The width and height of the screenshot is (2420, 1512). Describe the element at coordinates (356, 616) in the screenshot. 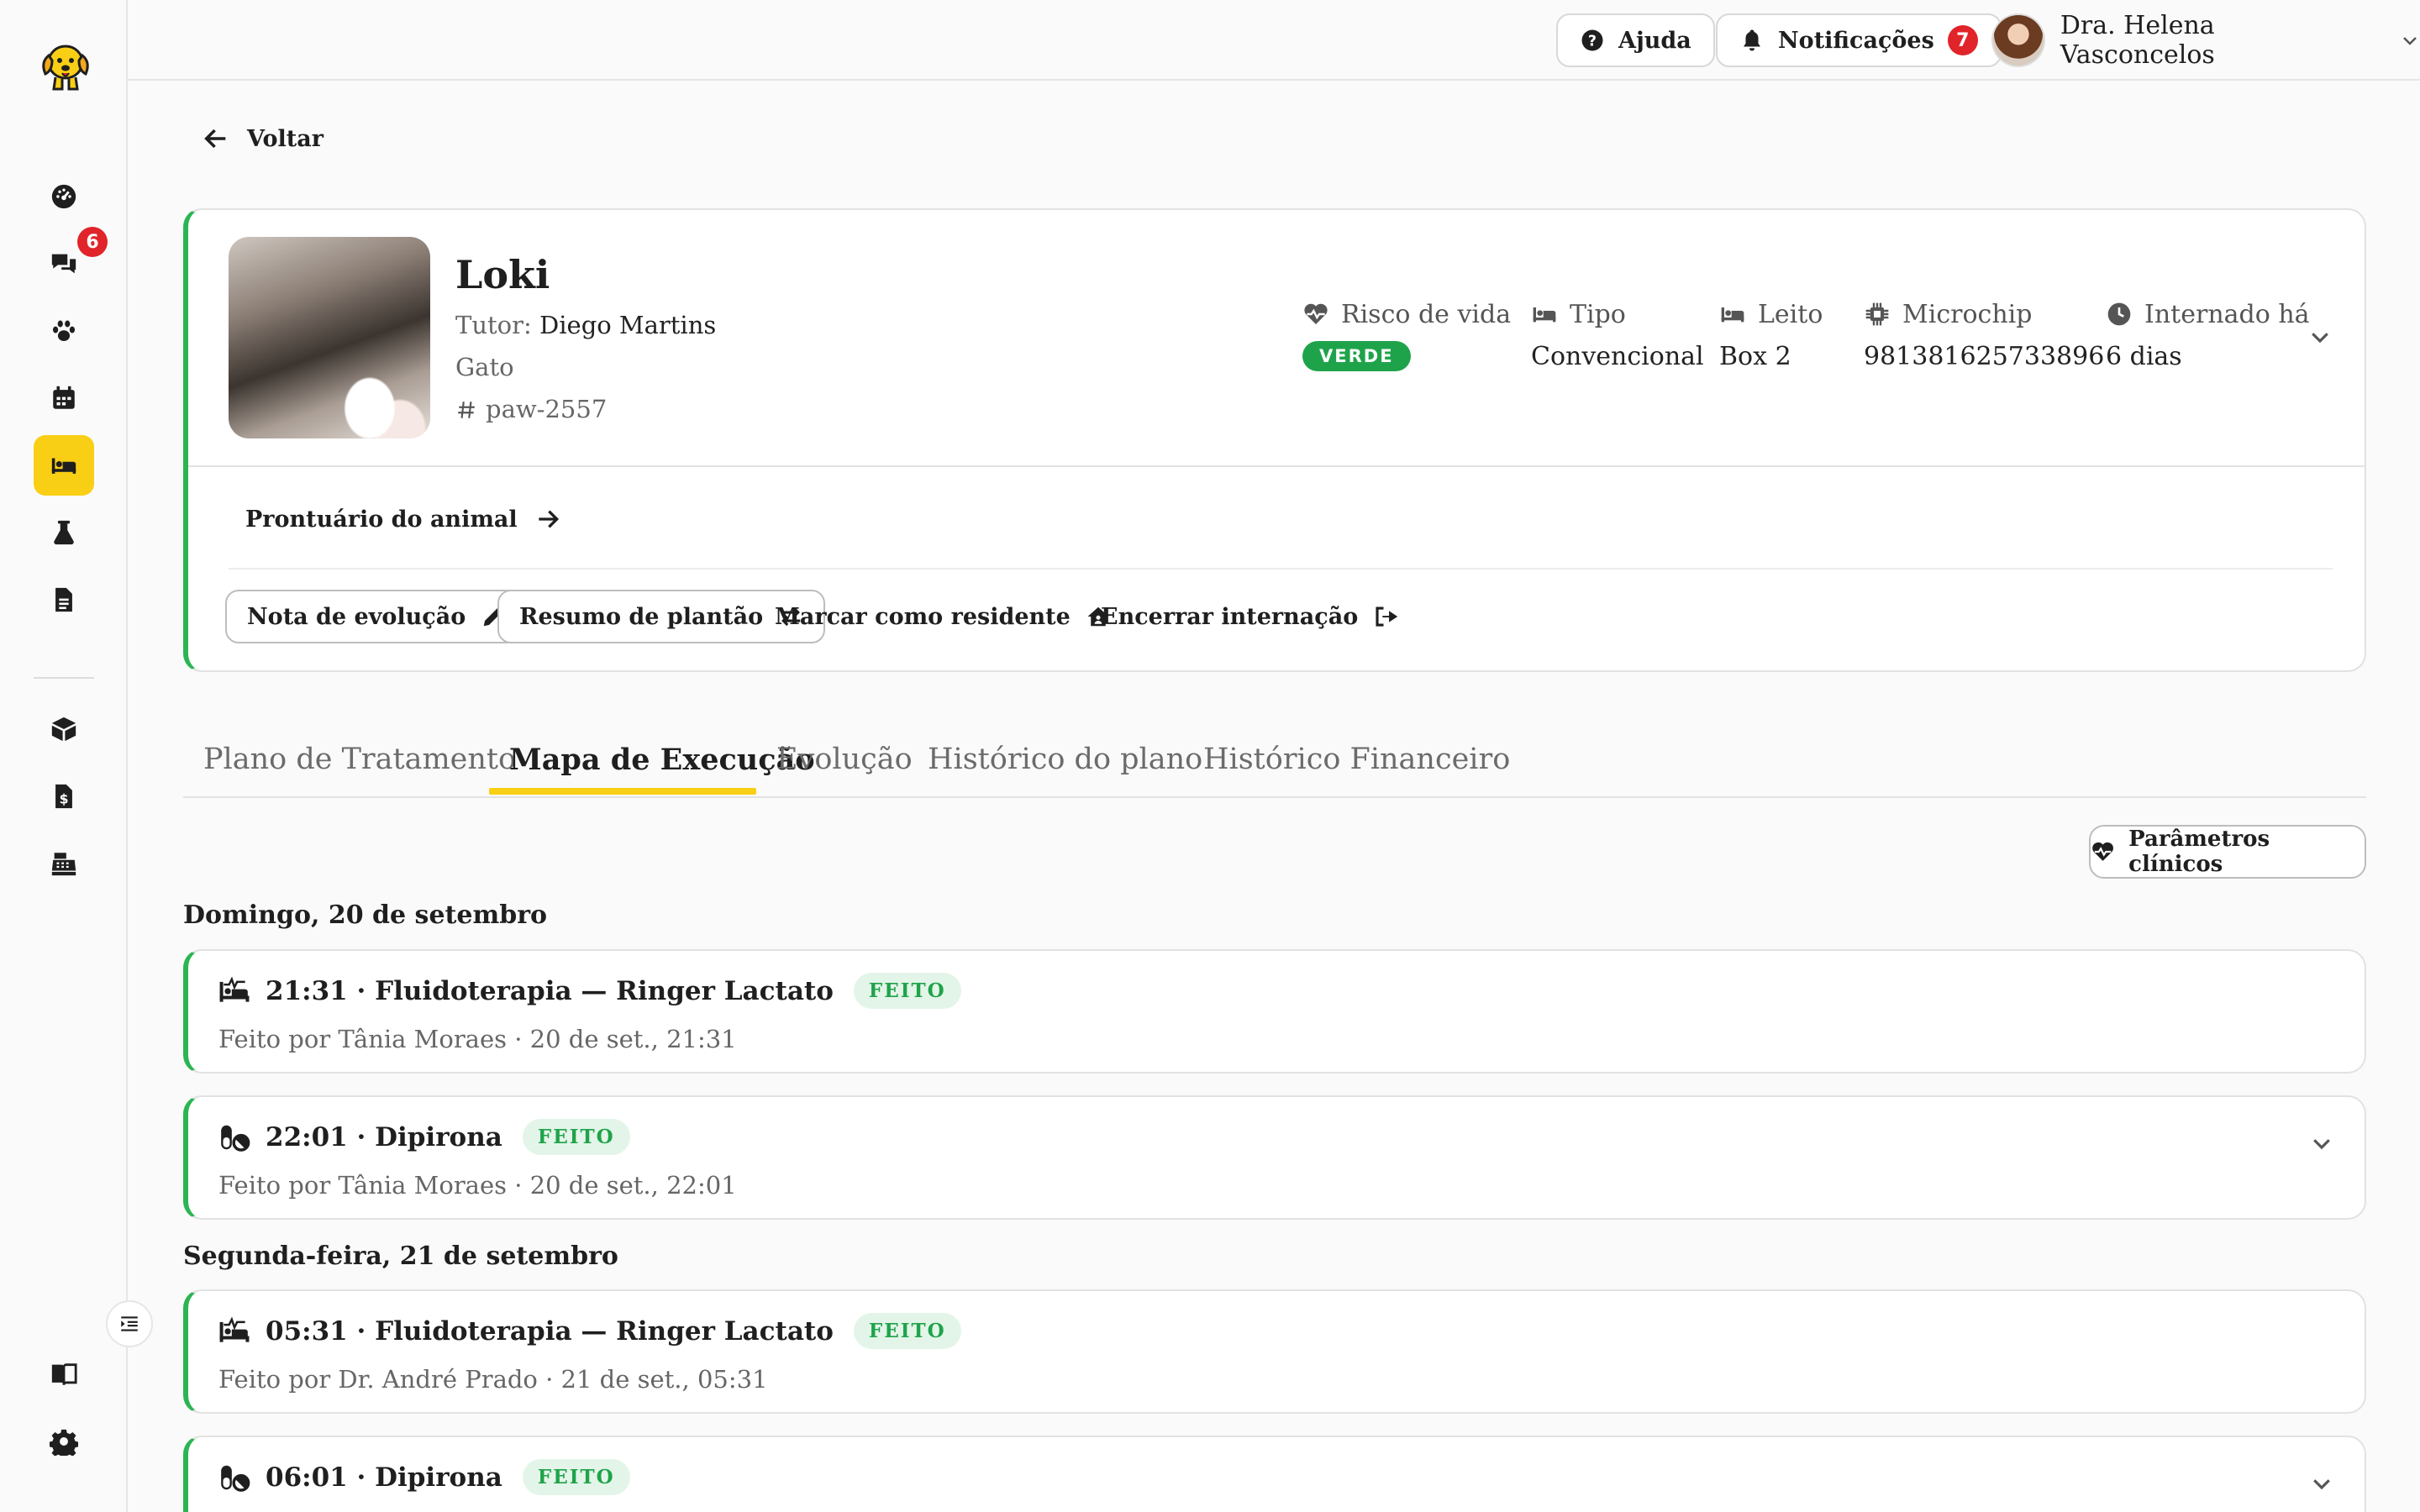

I see `evolution-note-label: Nota de evolução` at that location.